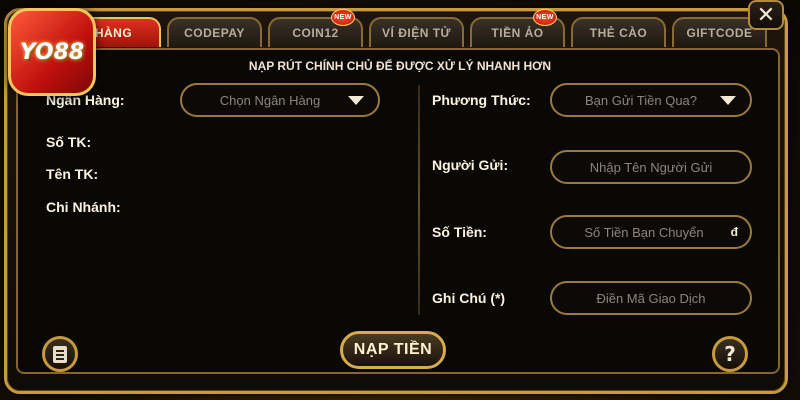 The height and width of the screenshot is (400, 800). I want to click on tab-label: HÀNG, so click(113, 33).